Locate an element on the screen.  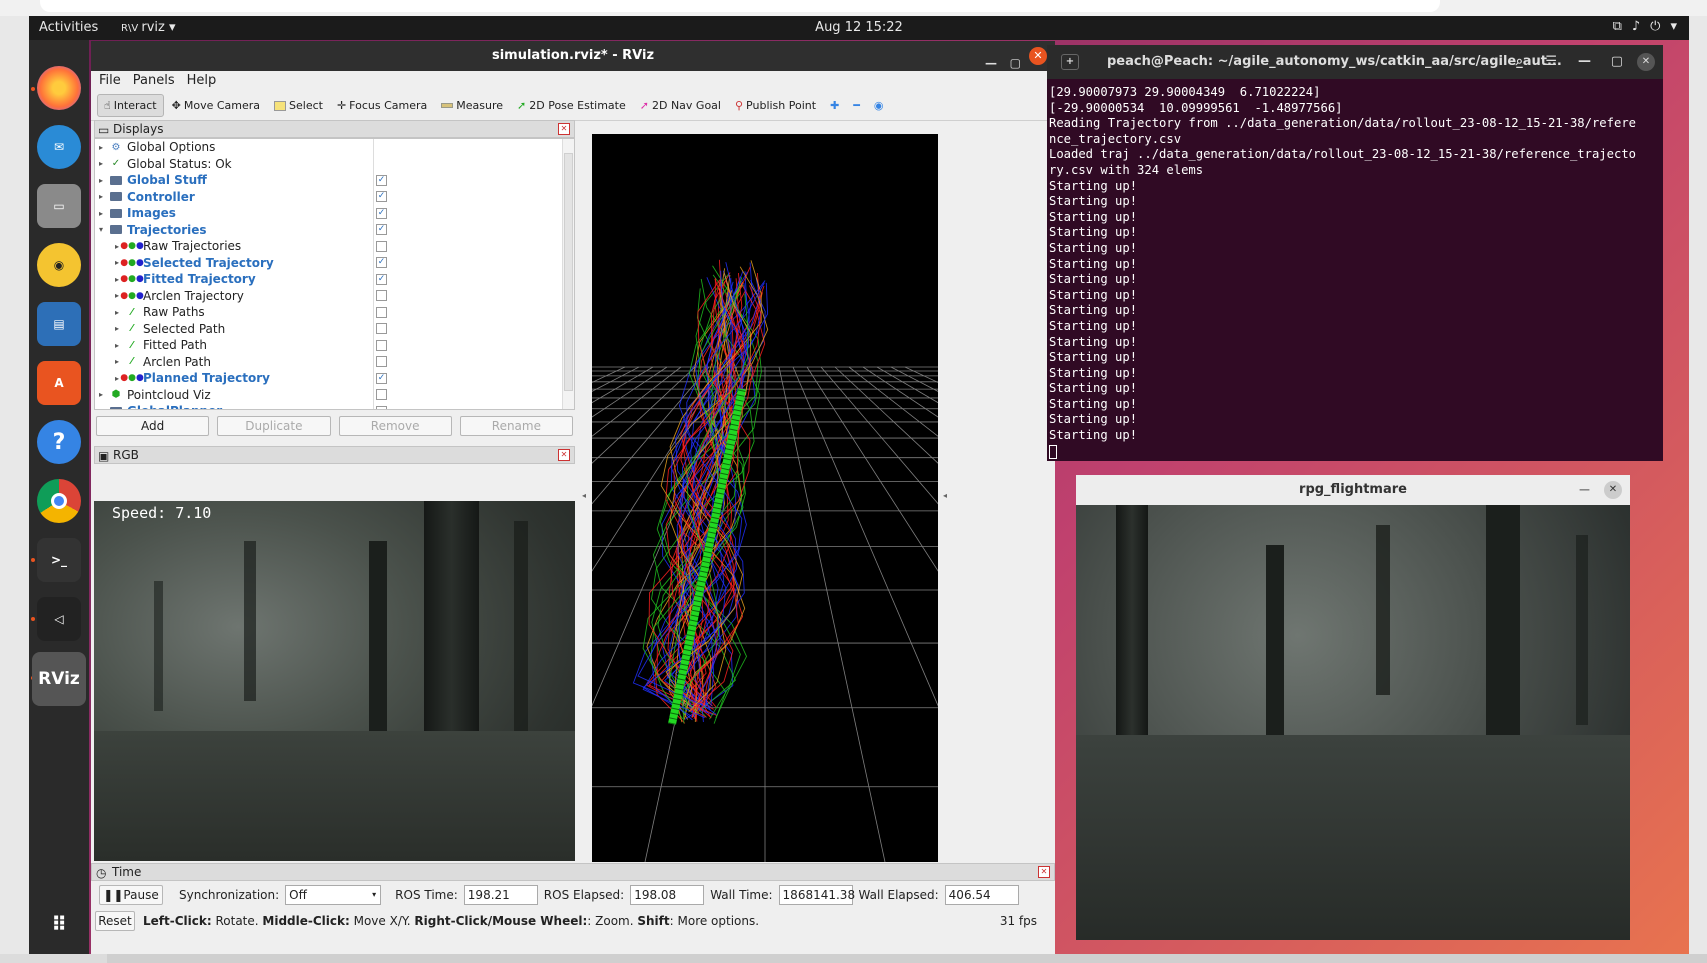
add-tool-icon: ✚ is located at coordinates (834, 105).